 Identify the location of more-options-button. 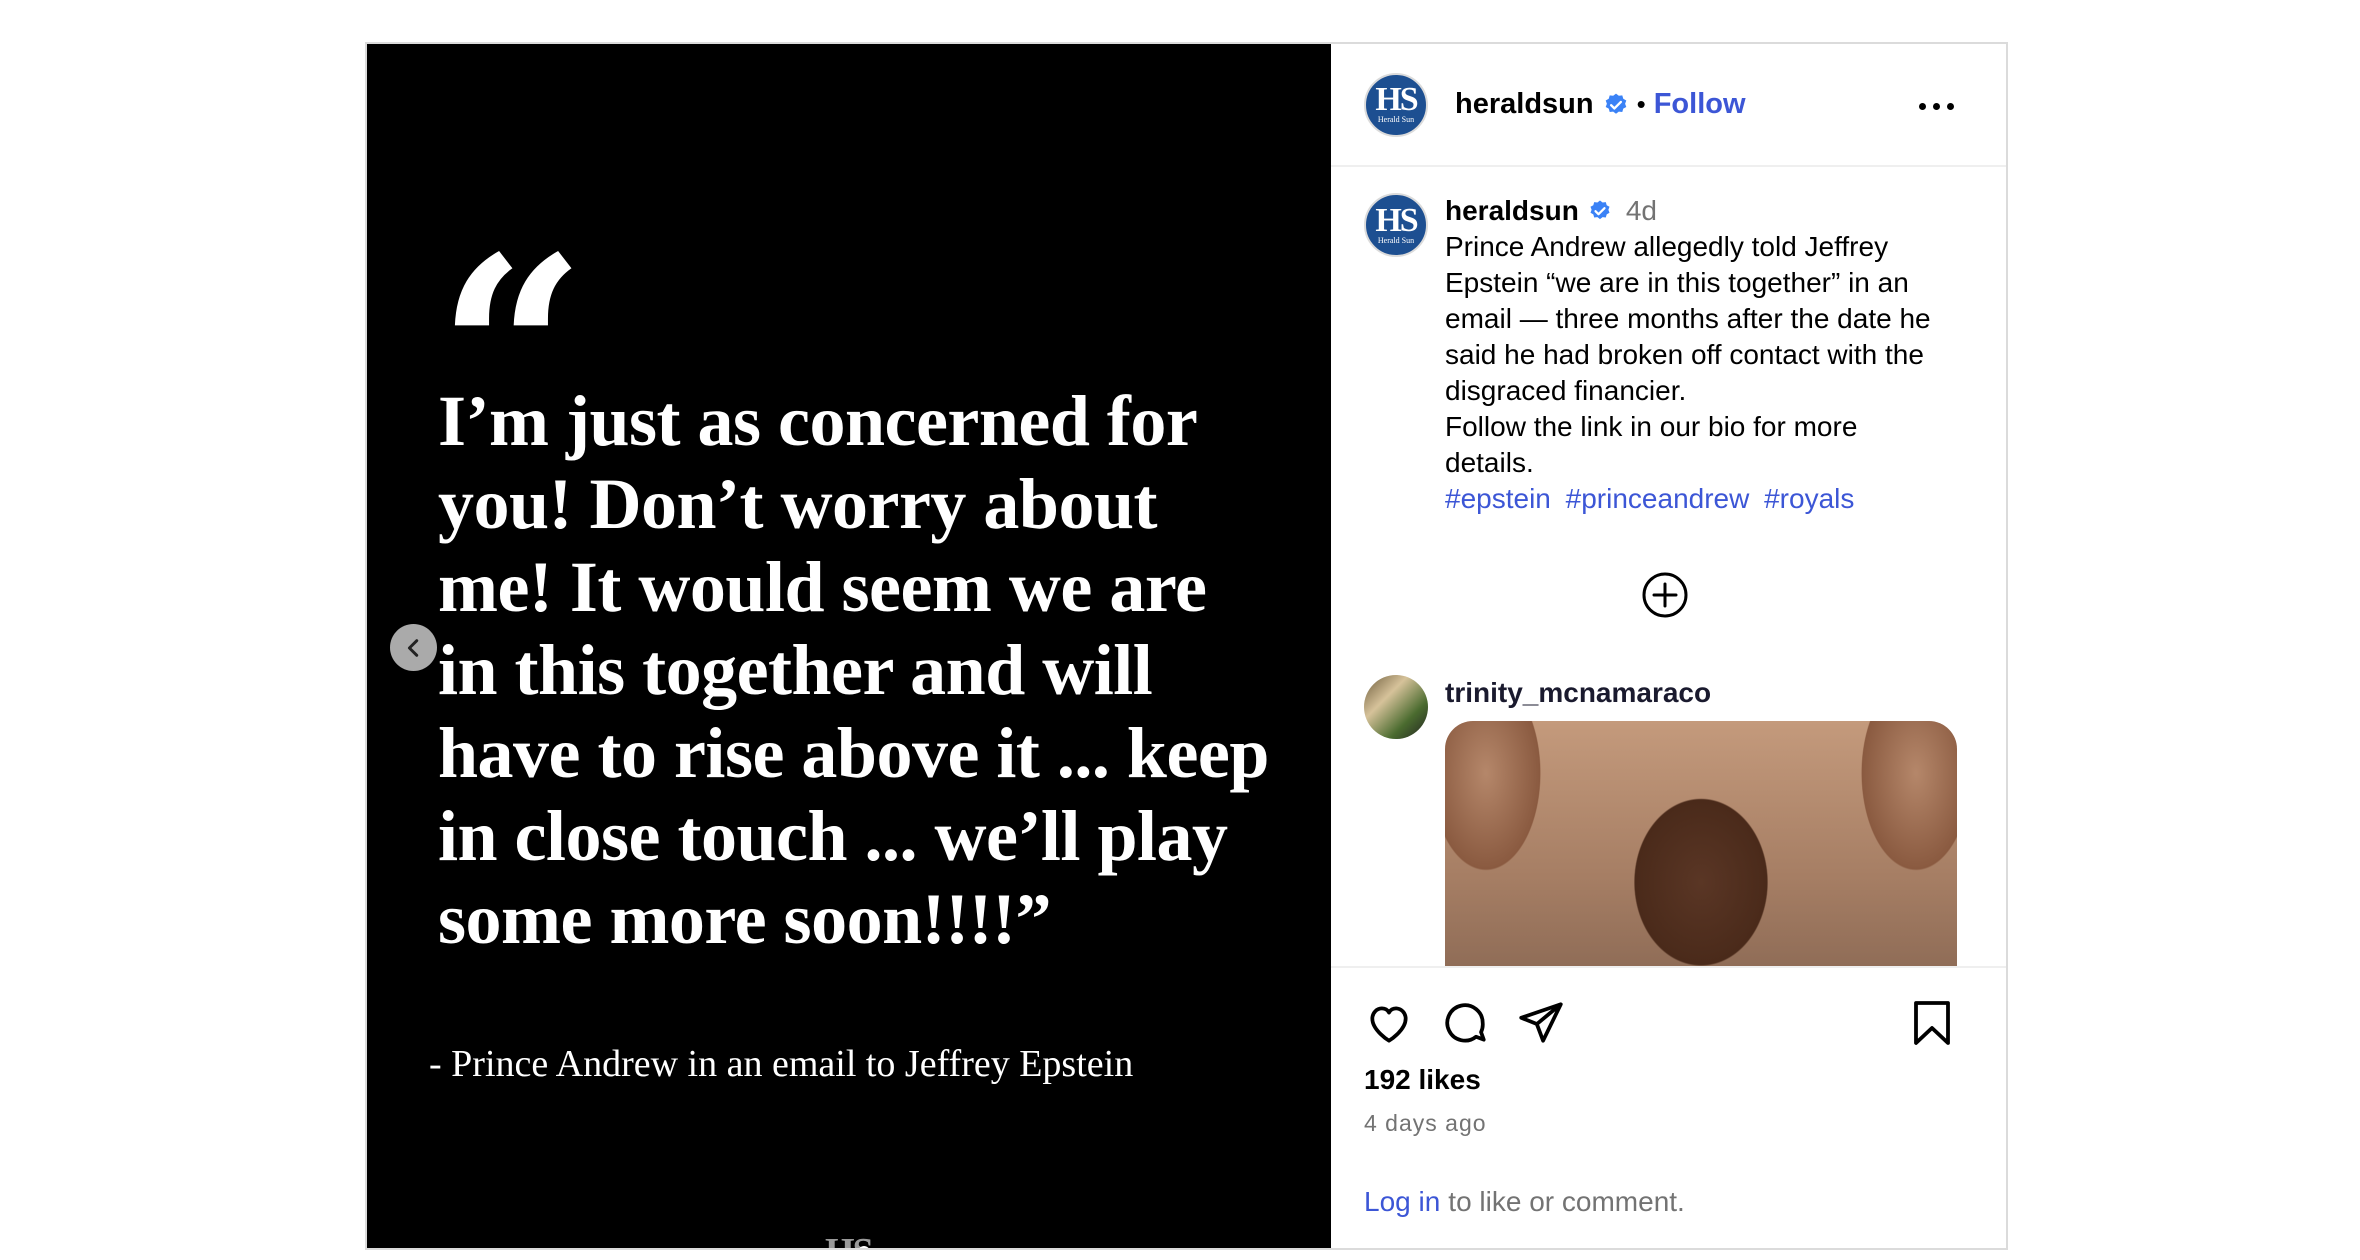
(1936, 106).